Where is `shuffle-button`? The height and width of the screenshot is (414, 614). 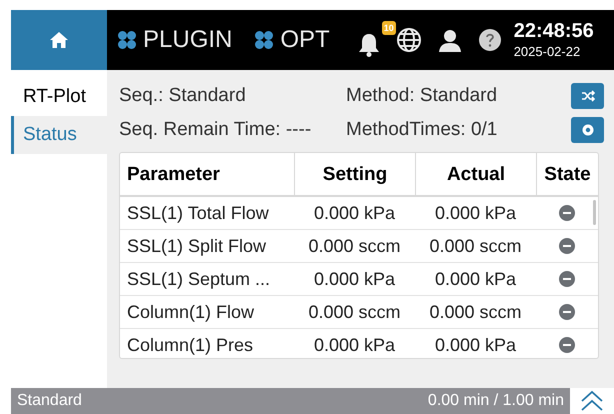 shuffle-button is located at coordinates (587, 96).